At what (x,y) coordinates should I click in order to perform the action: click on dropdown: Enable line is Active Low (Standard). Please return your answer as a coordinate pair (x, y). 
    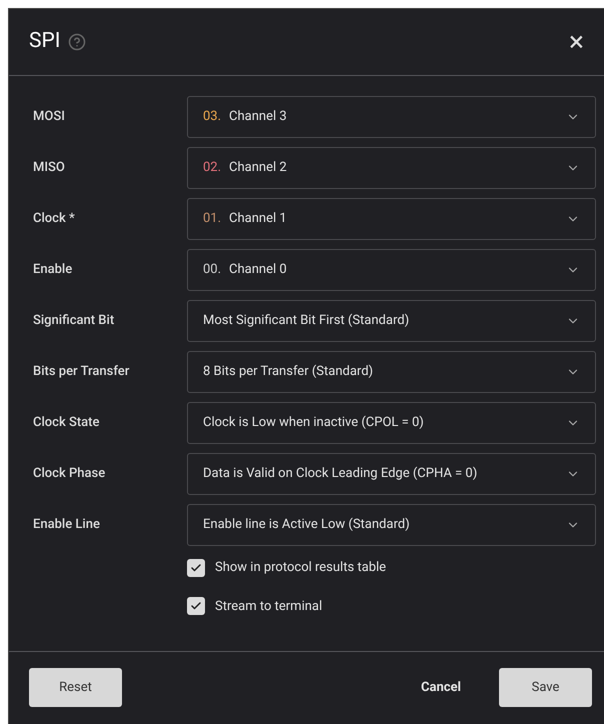
    Looking at the image, I should click on (391, 525).